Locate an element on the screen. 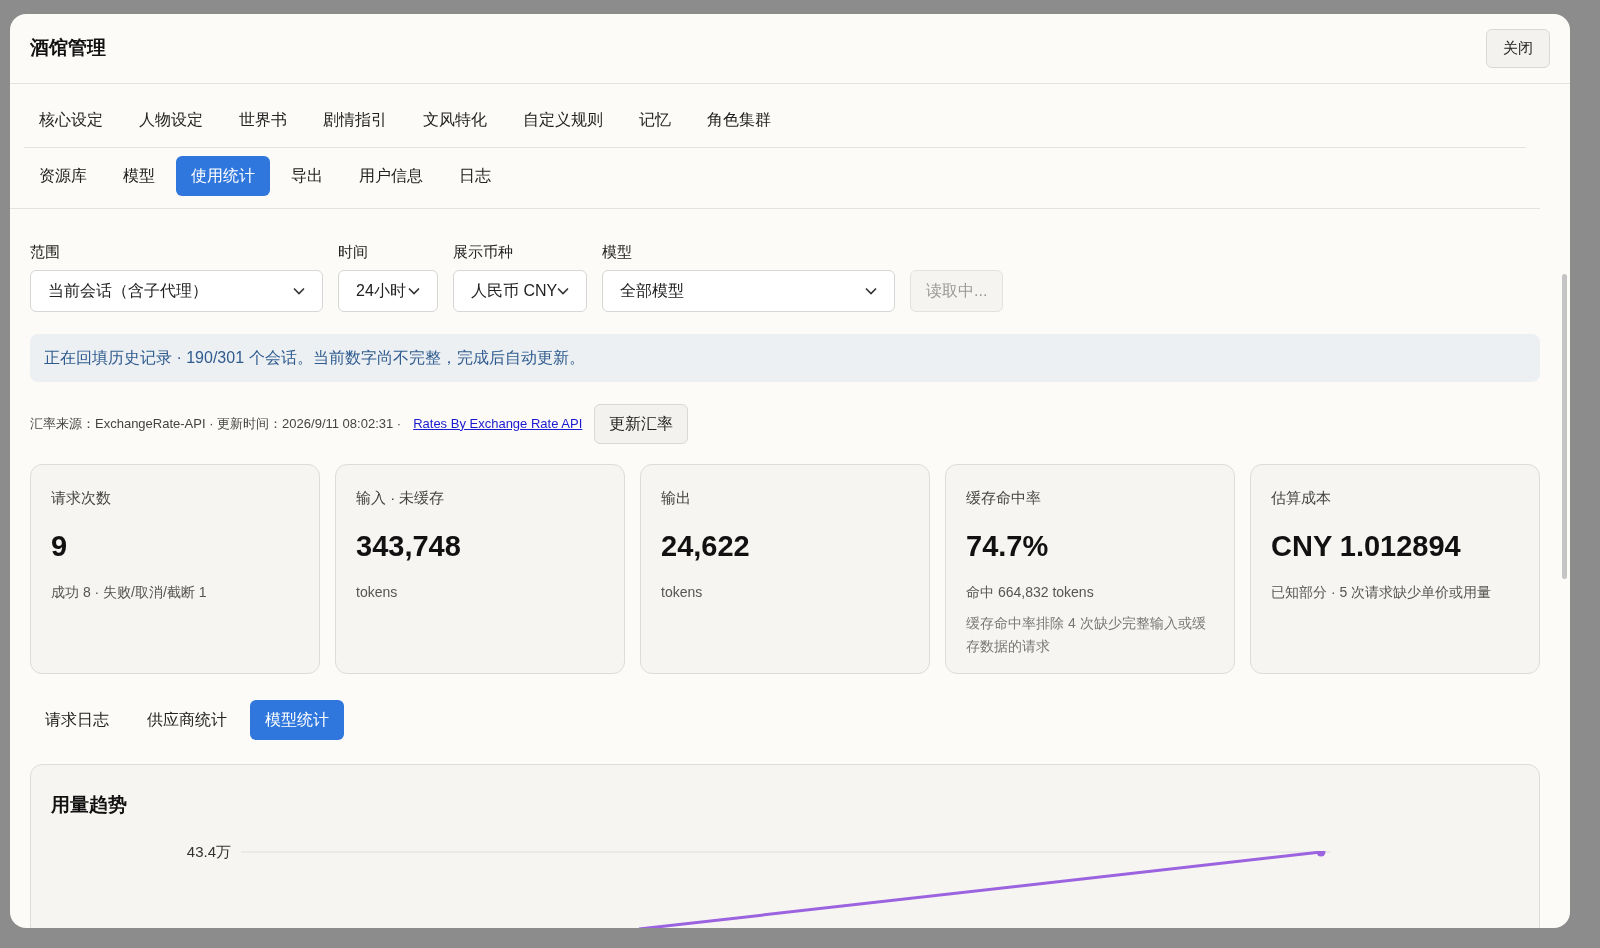 The width and height of the screenshot is (1600, 948). tab: 核心设定 is located at coordinates (71, 119).